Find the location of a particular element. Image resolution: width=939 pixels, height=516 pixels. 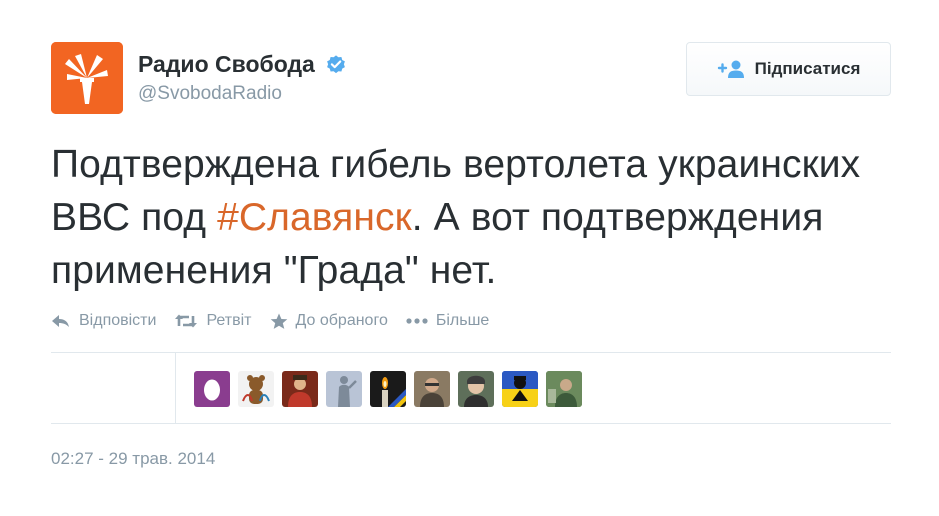

follow-user-icon is located at coordinates (730, 69).